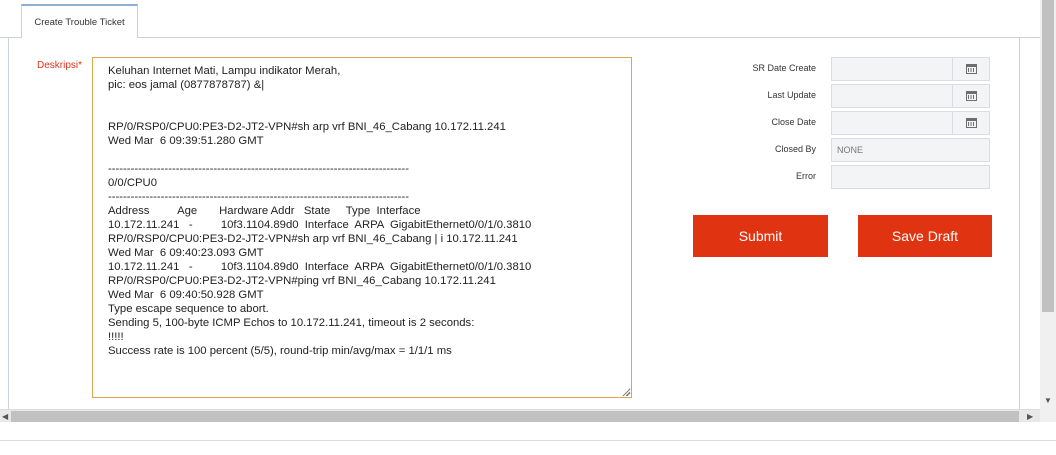 The width and height of the screenshot is (1056, 455). I want to click on close-date-input, so click(892, 123).